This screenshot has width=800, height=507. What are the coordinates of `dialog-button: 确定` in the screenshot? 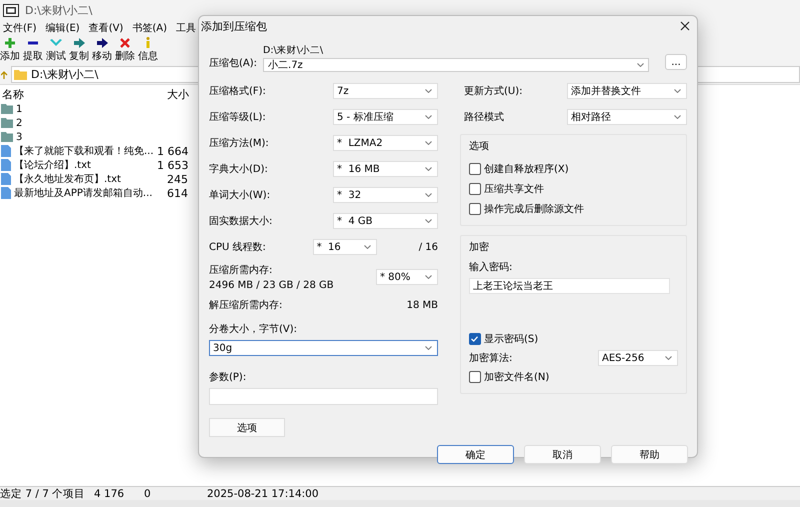 It's located at (475, 454).